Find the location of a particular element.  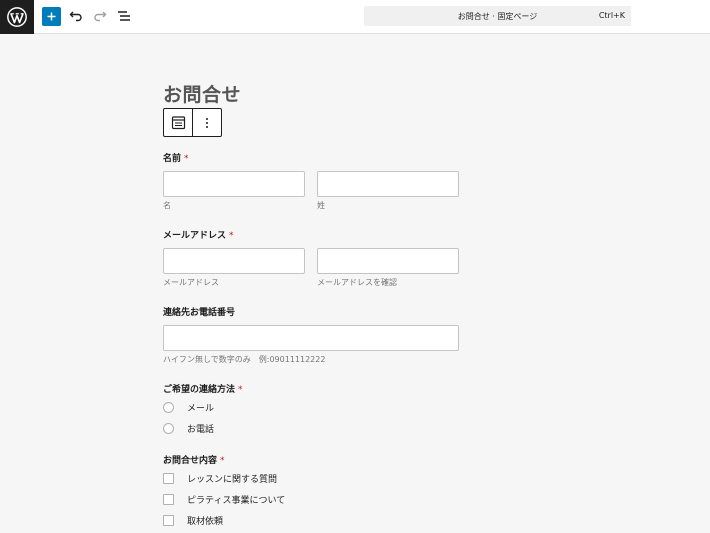

redo-button is located at coordinates (100, 16).